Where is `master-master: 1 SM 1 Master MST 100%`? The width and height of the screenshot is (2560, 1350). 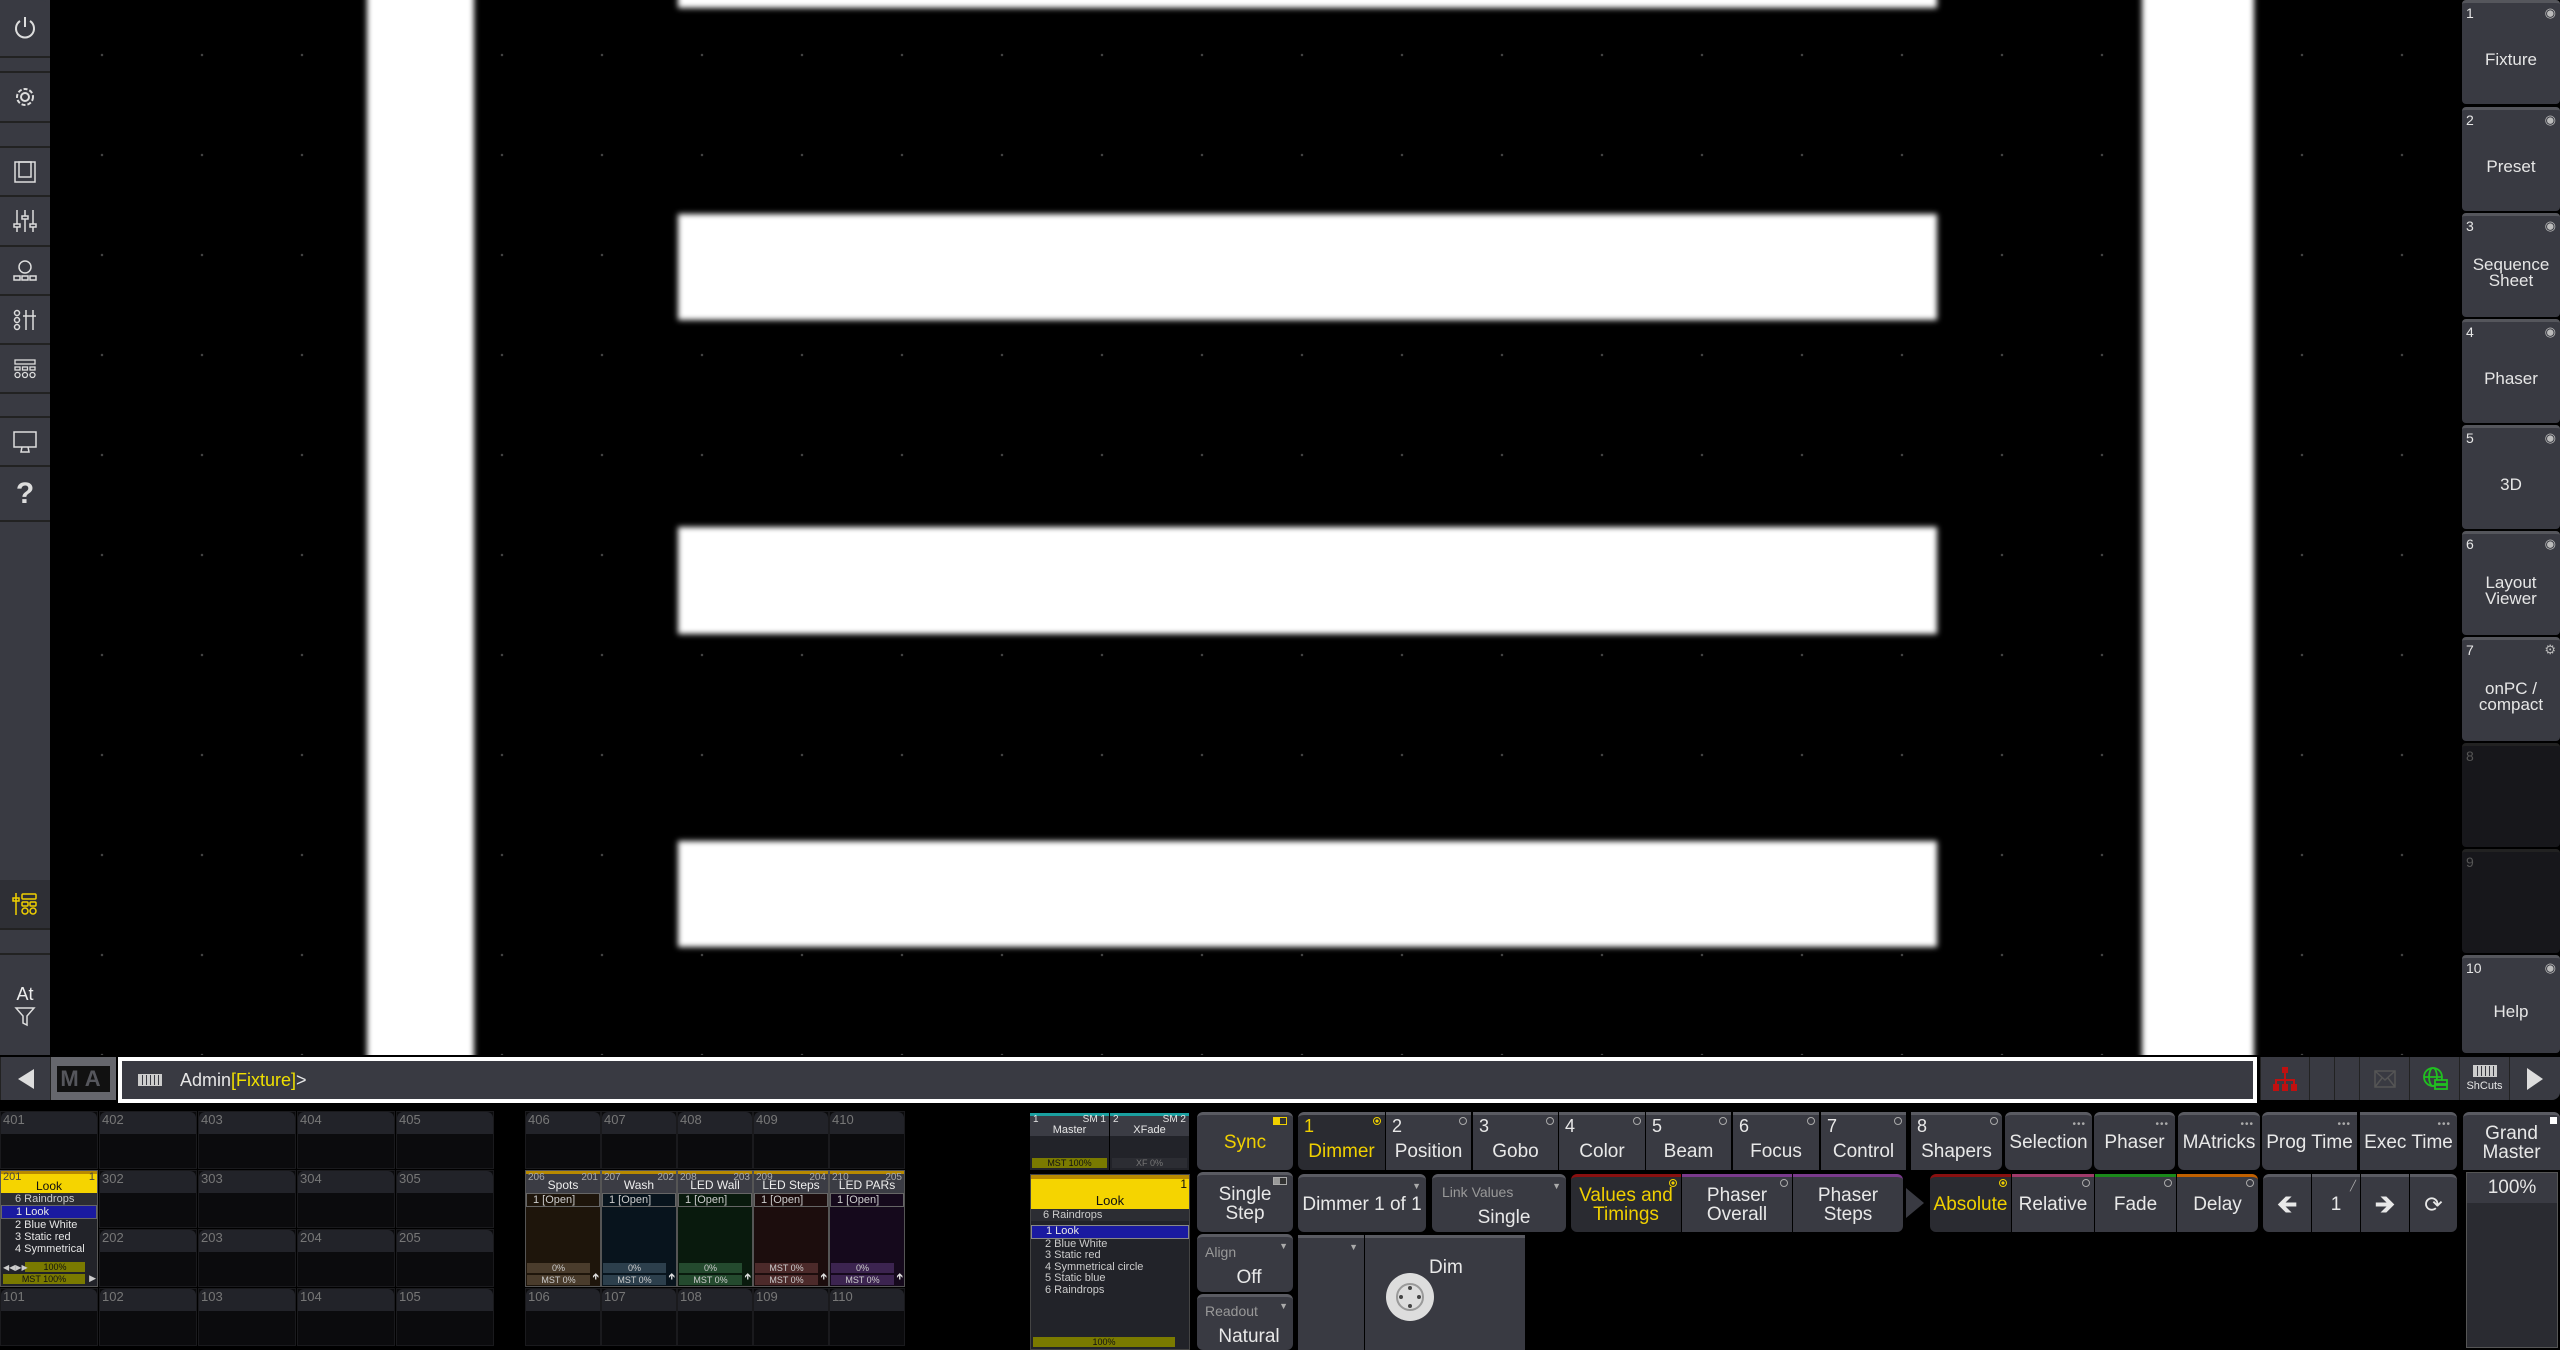 master-master: 1 SM 1 Master MST 100% is located at coordinates (1069, 1141).